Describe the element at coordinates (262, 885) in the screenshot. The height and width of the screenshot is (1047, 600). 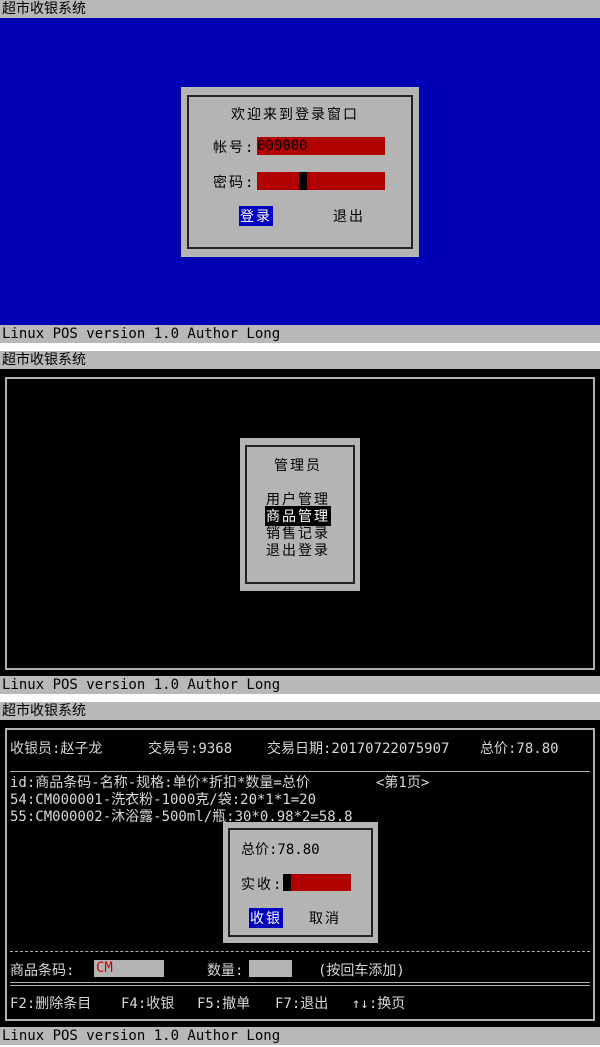
I see `paid-label: 实收:` at that location.